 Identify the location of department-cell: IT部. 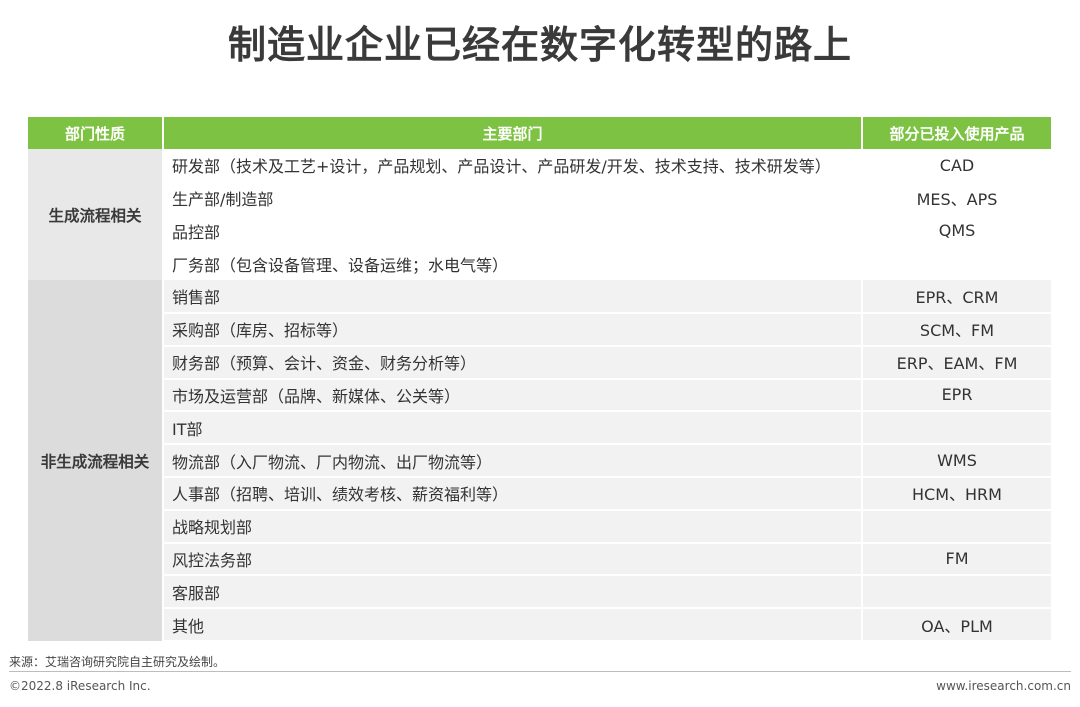
(512, 428).